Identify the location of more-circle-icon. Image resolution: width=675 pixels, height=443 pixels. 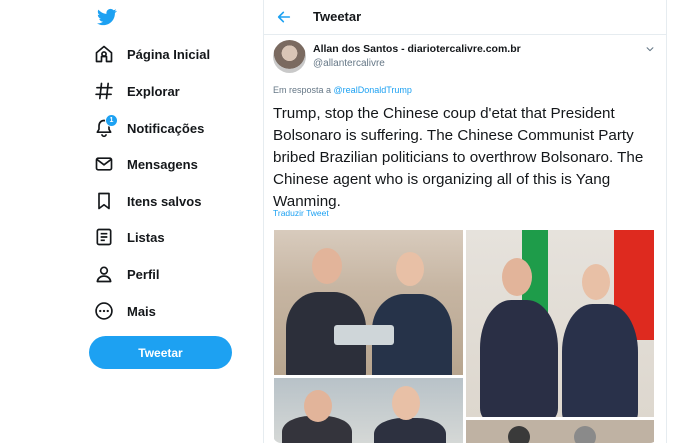
(104, 311).